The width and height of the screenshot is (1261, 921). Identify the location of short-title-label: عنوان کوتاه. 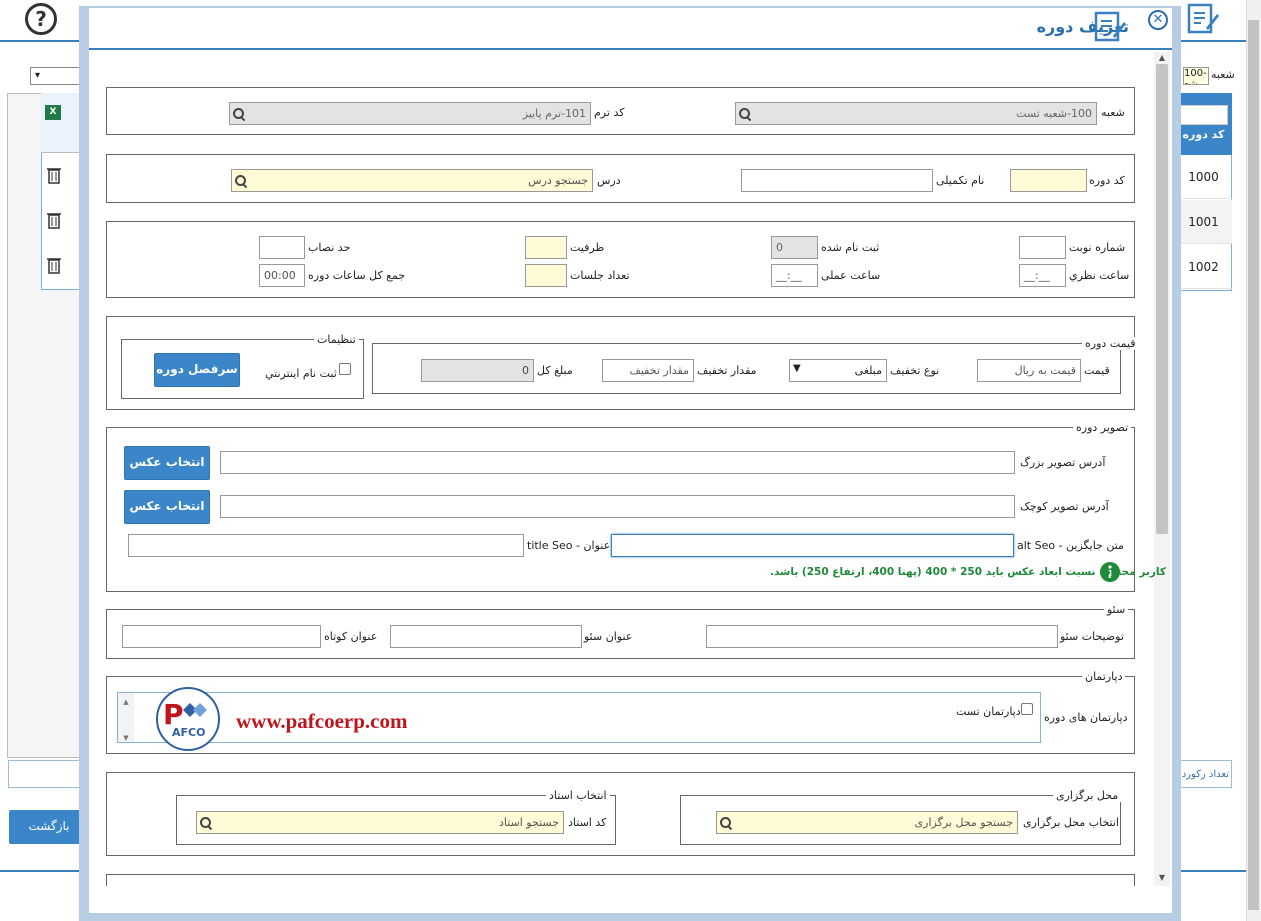
(351, 636).